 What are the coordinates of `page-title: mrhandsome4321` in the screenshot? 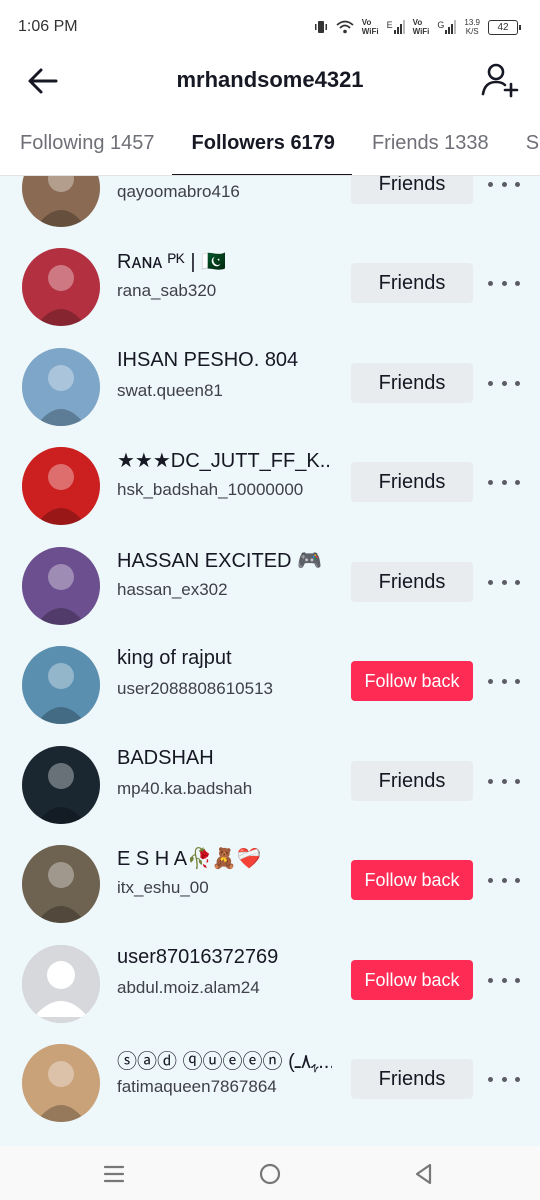 It's located at (270, 79).